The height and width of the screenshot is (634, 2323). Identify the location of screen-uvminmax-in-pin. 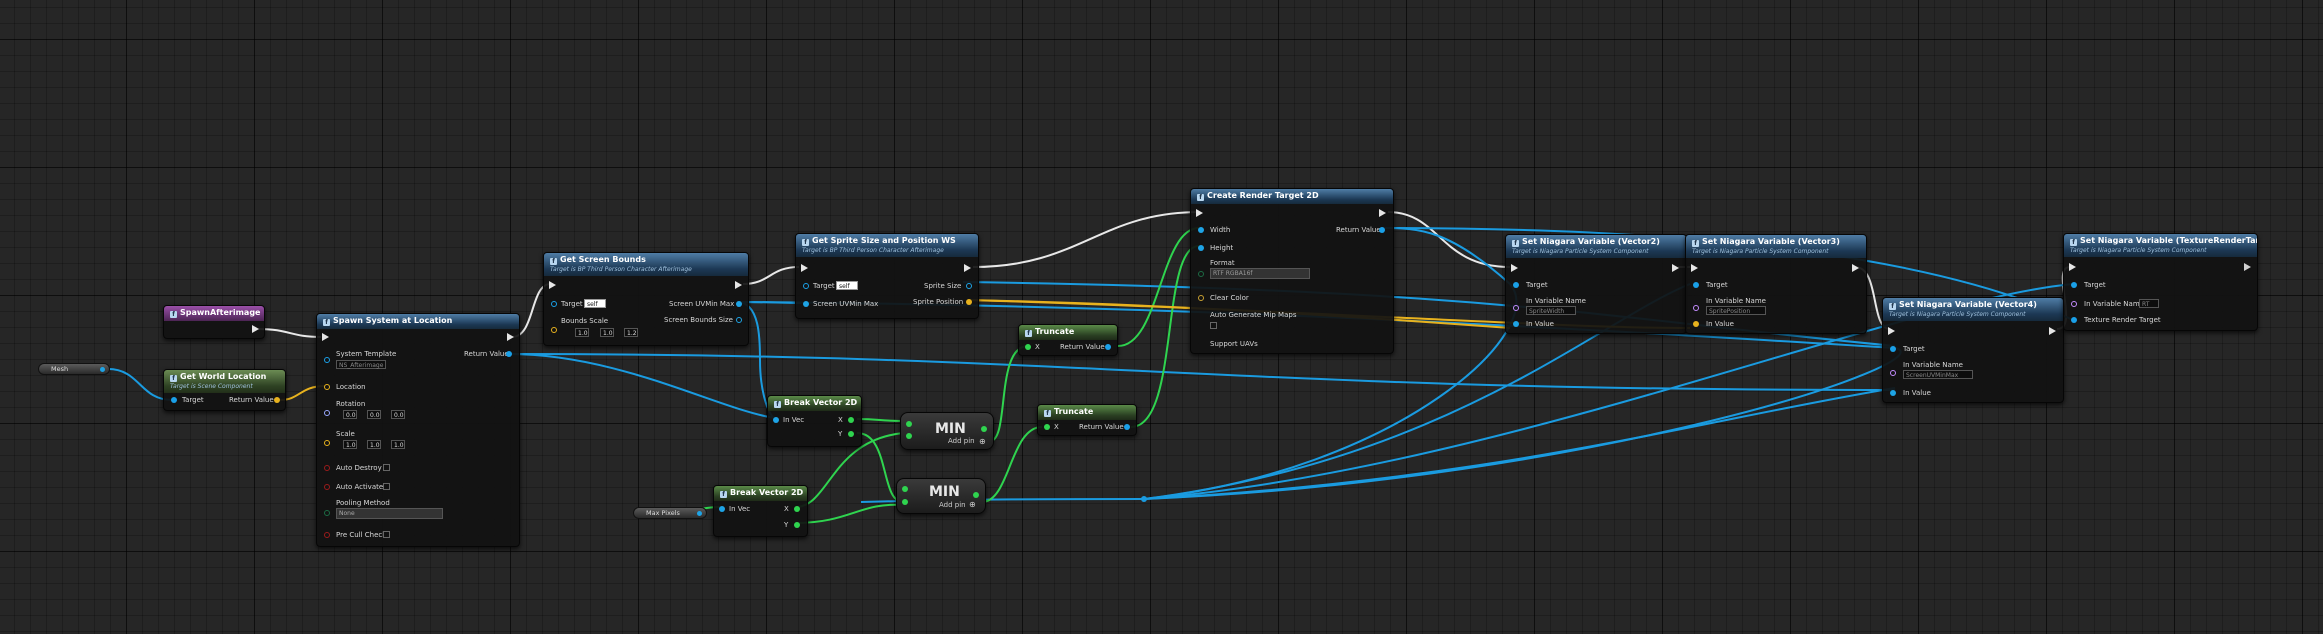
(806, 304).